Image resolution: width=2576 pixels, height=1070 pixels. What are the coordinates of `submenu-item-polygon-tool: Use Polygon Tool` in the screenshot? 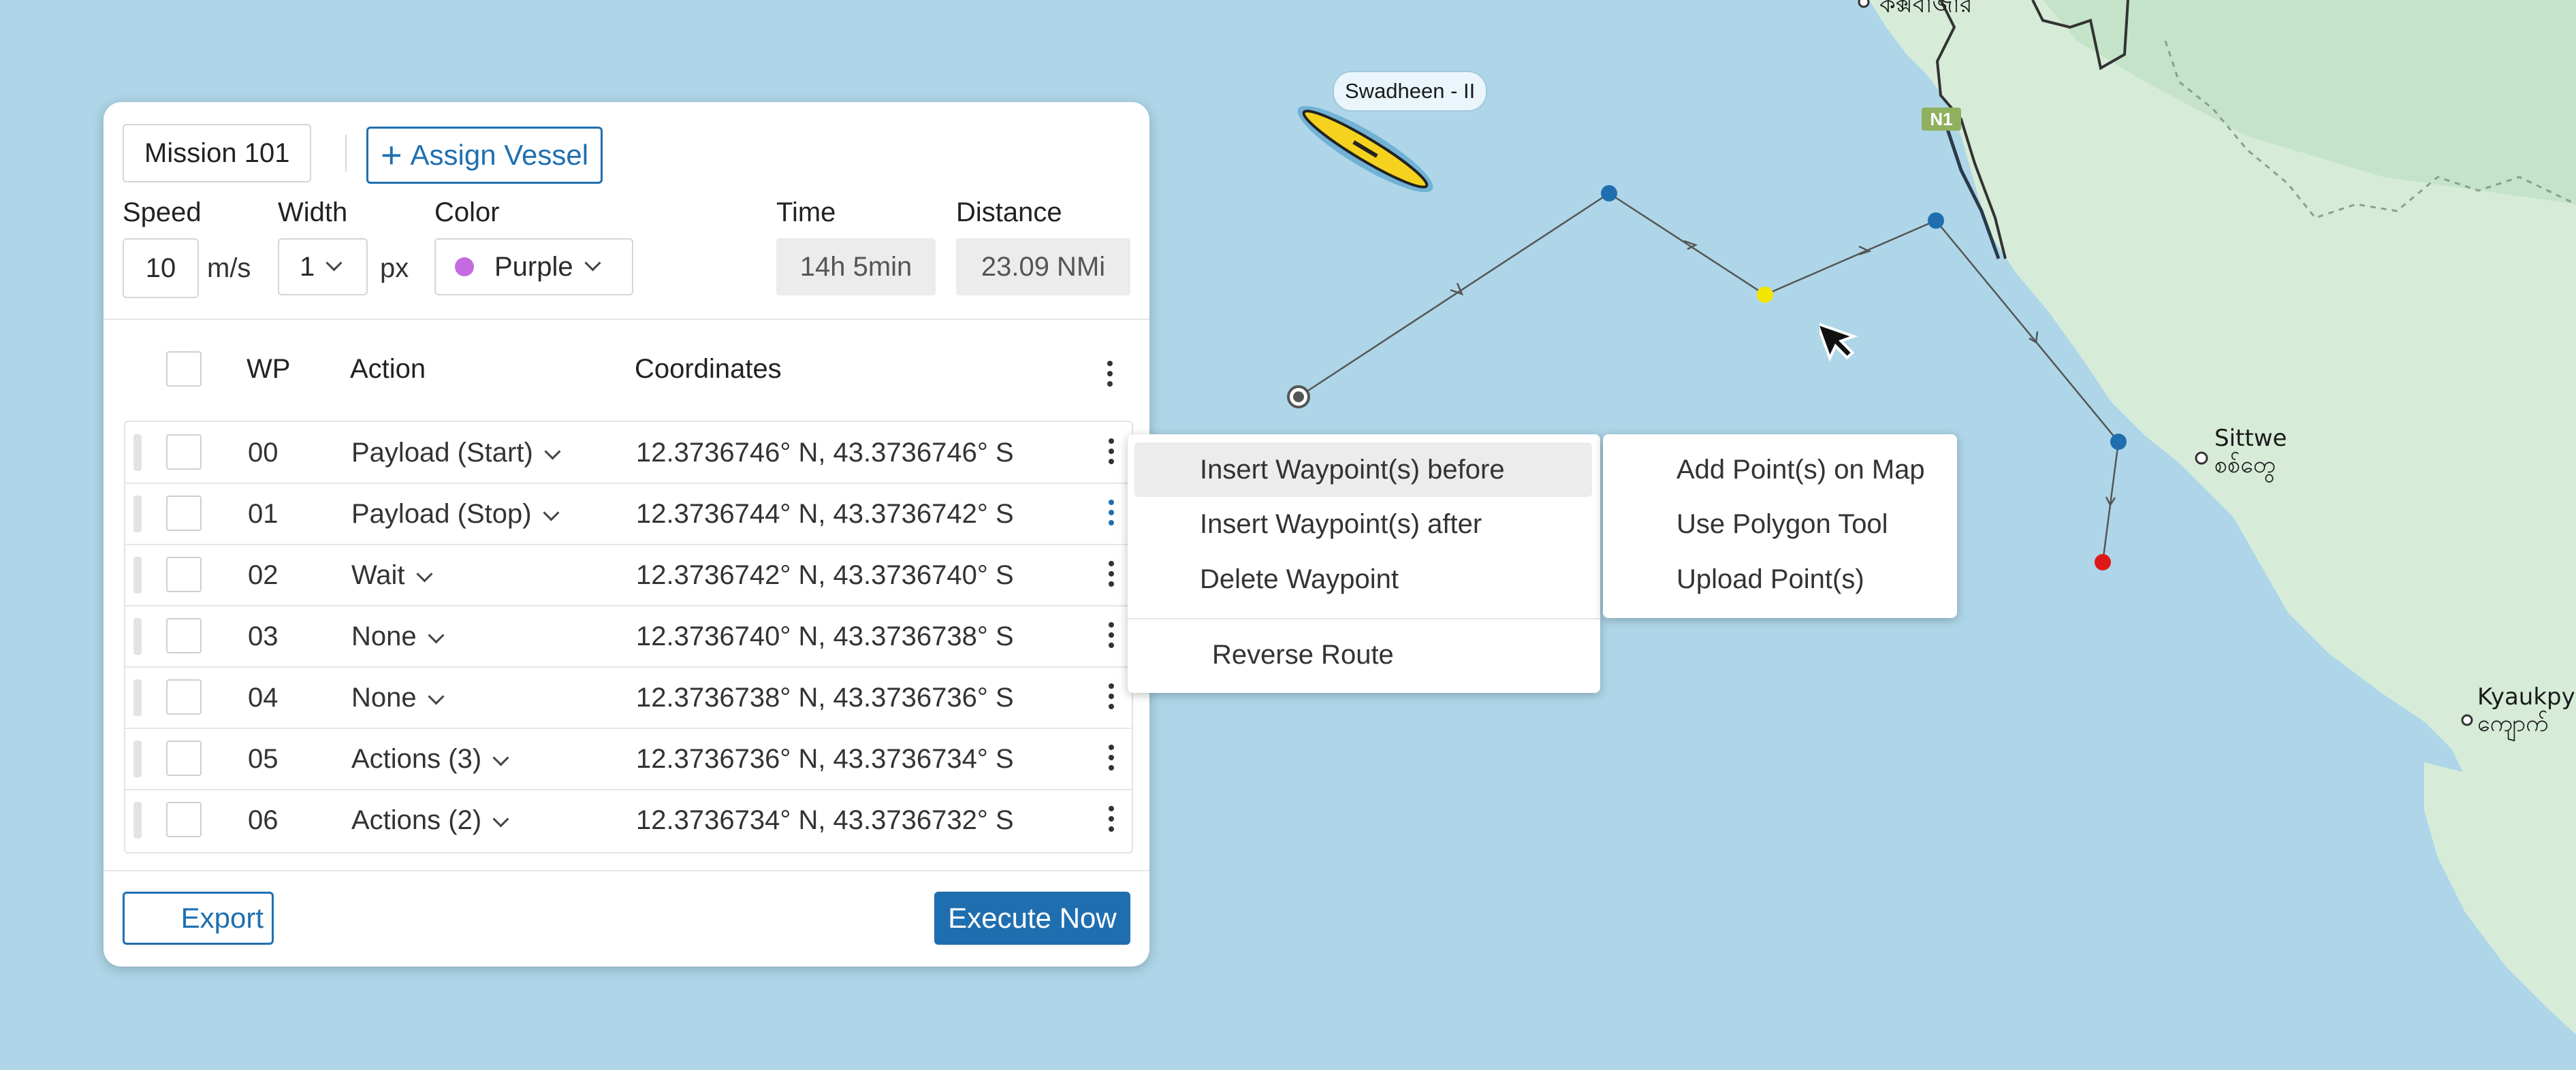 It's located at (1782, 525).